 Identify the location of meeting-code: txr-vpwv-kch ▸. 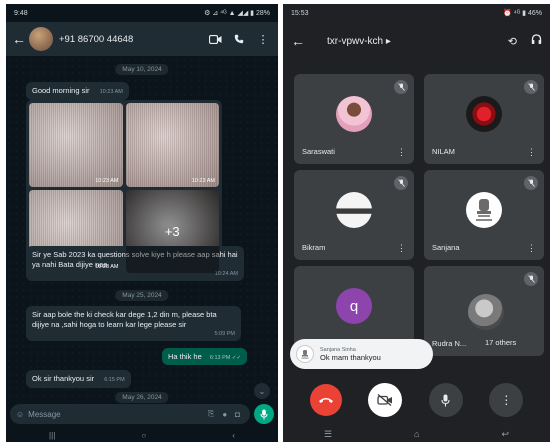
(410, 41).